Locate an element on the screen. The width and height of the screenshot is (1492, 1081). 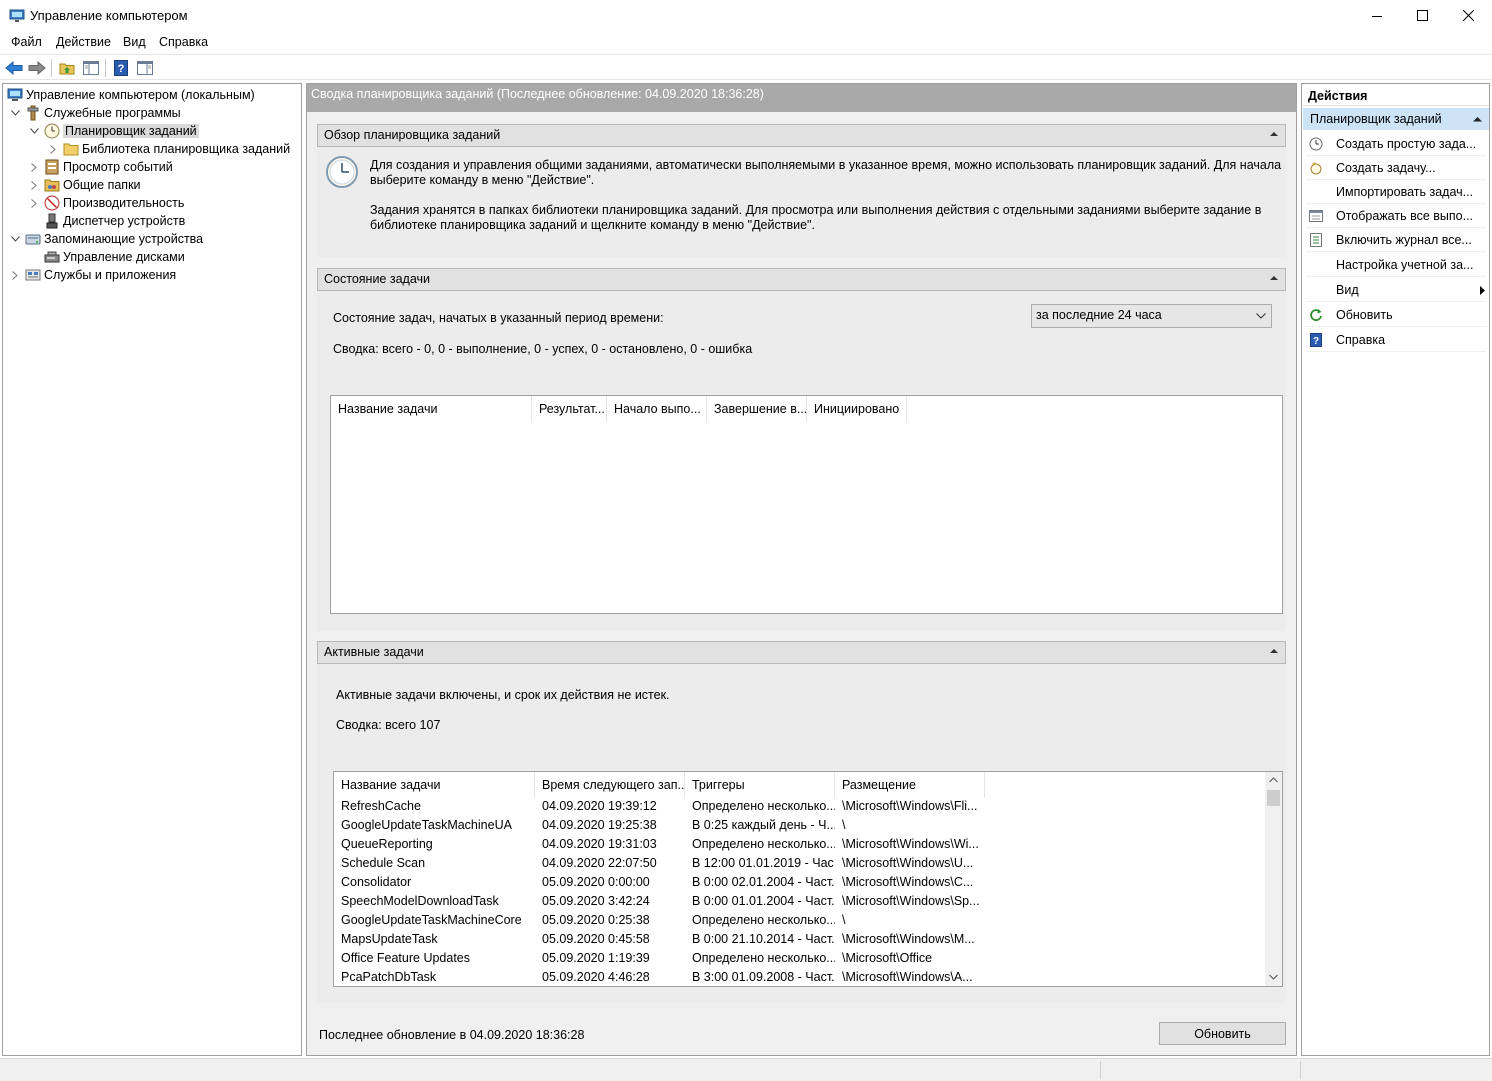
close-button is located at coordinates (1468, 15).